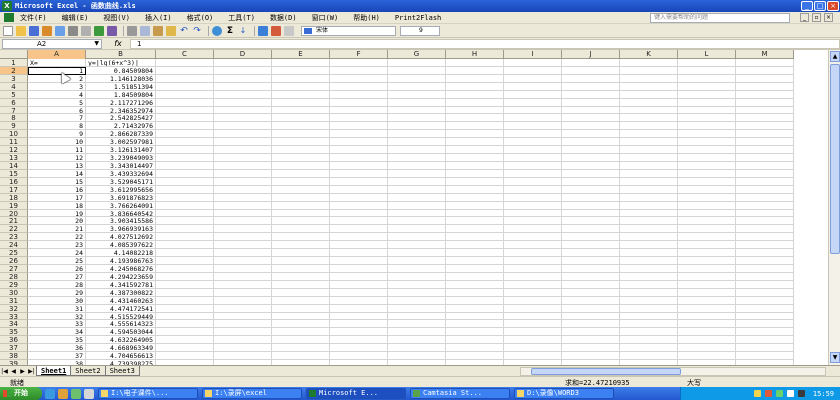  Describe the element at coordinates (121, 134) in the screenshot. I see `cell-b10: 2.866287339` at that location.